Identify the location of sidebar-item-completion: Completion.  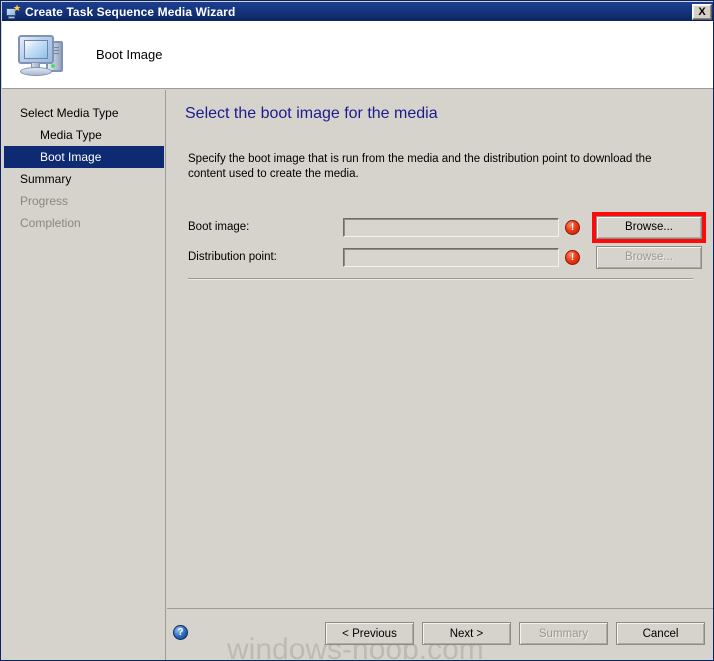
(50, 223).